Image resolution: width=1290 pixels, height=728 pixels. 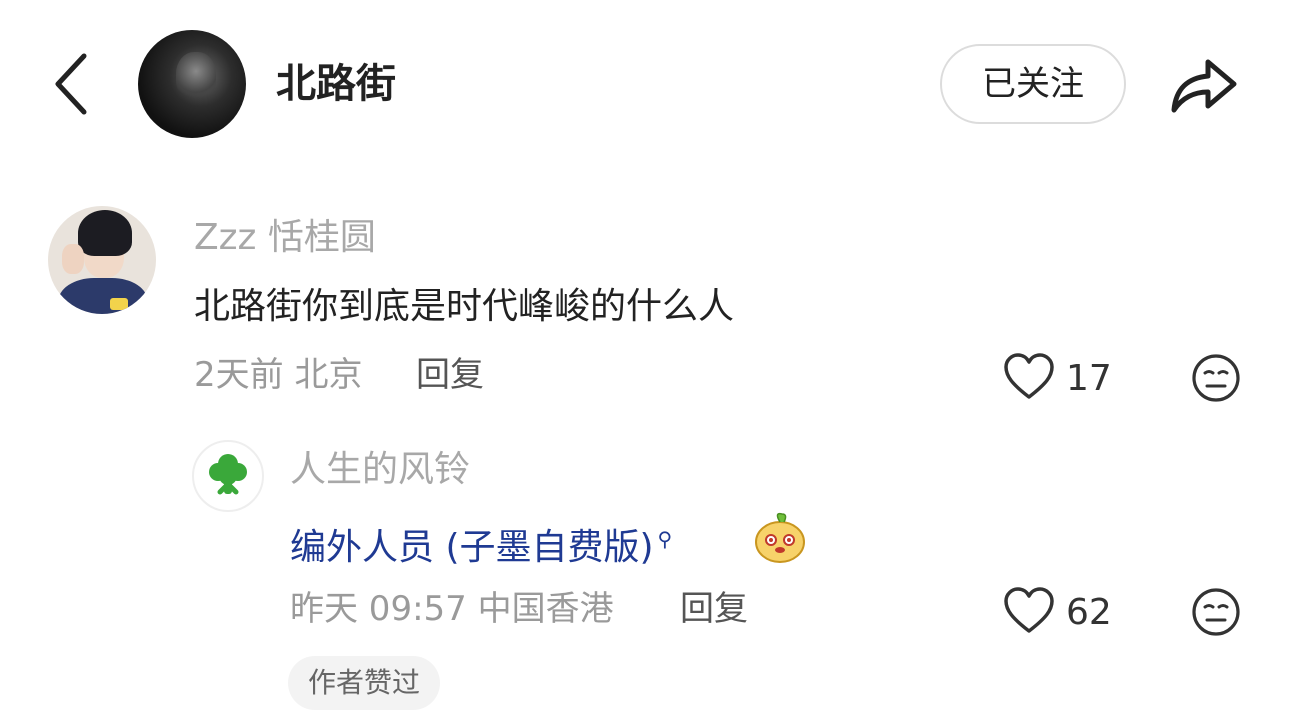 I want to click on chevron-left-icon, so click(x=71, y=84).